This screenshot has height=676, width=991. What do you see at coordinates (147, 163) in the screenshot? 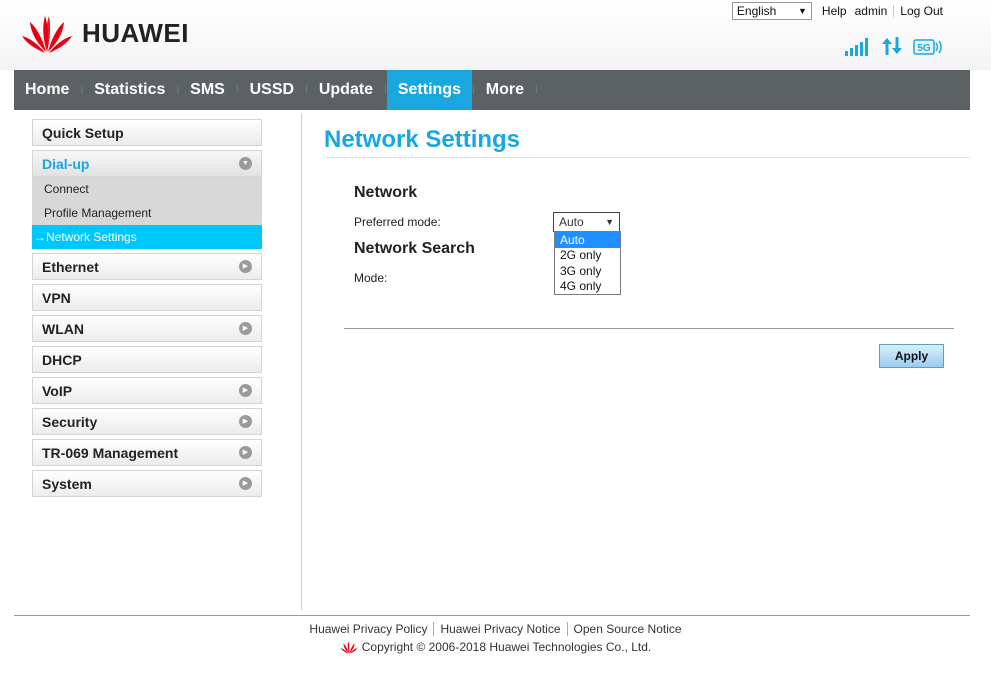
I see `sidebar-item-dialup: Dial-up ▼` at bounding box center [147, 163].